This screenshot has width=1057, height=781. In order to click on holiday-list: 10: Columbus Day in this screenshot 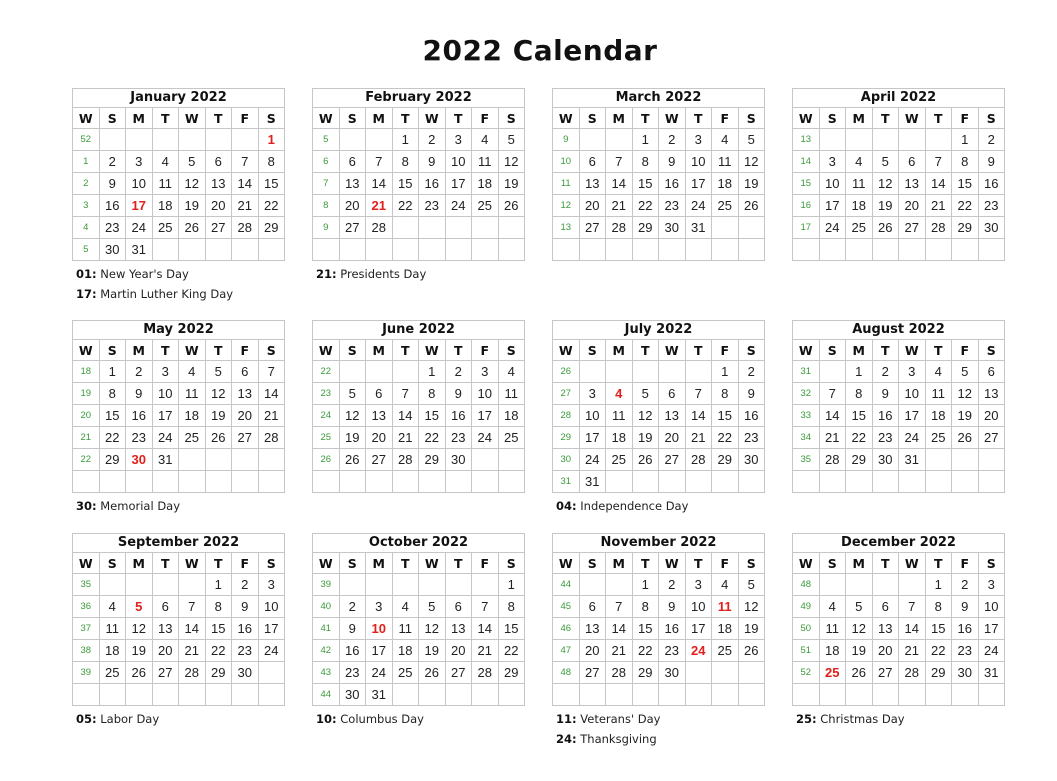, I will do `click(418, 719)`.